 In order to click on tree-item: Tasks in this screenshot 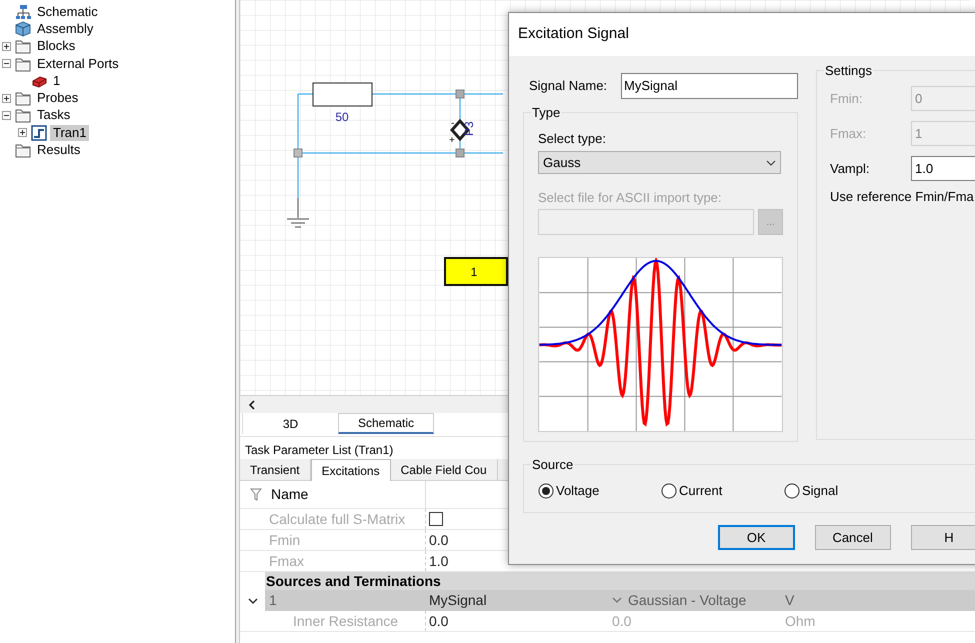, I will do `click(54, 115)`.